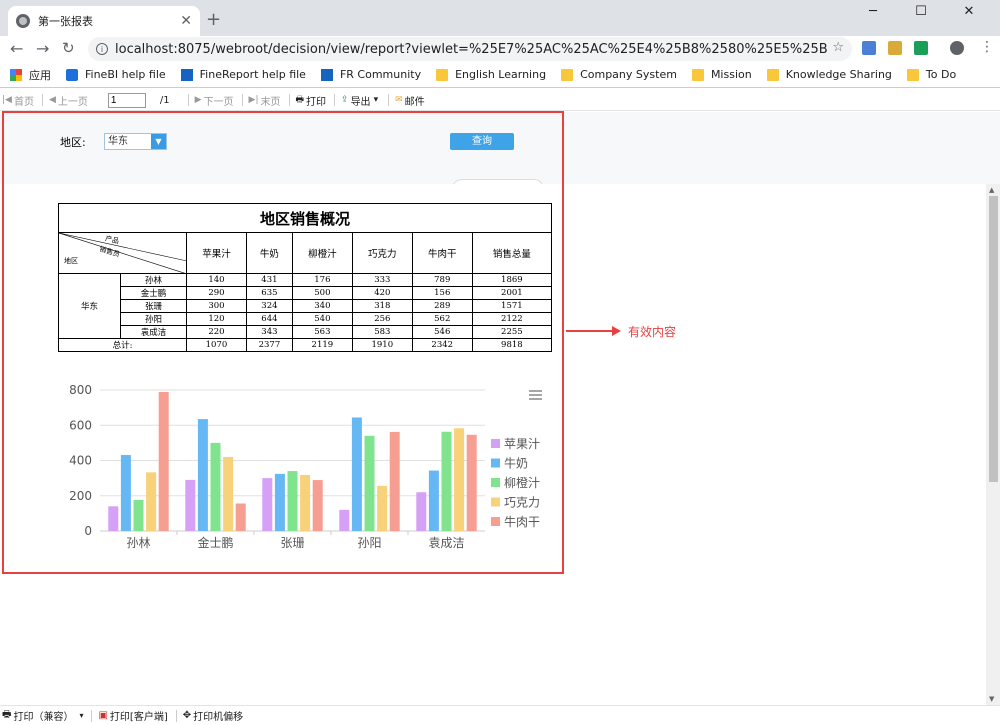  Describe the element at coordinates (65, 21) in the screenshot. I see `tab-title: 第一张报表` at that location.